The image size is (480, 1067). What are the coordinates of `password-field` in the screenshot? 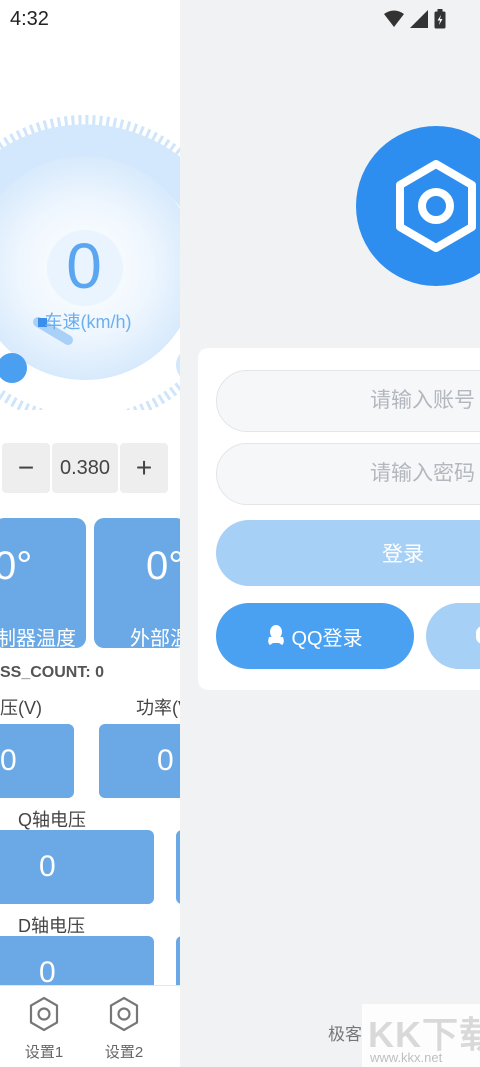 It's located at (348, 474).